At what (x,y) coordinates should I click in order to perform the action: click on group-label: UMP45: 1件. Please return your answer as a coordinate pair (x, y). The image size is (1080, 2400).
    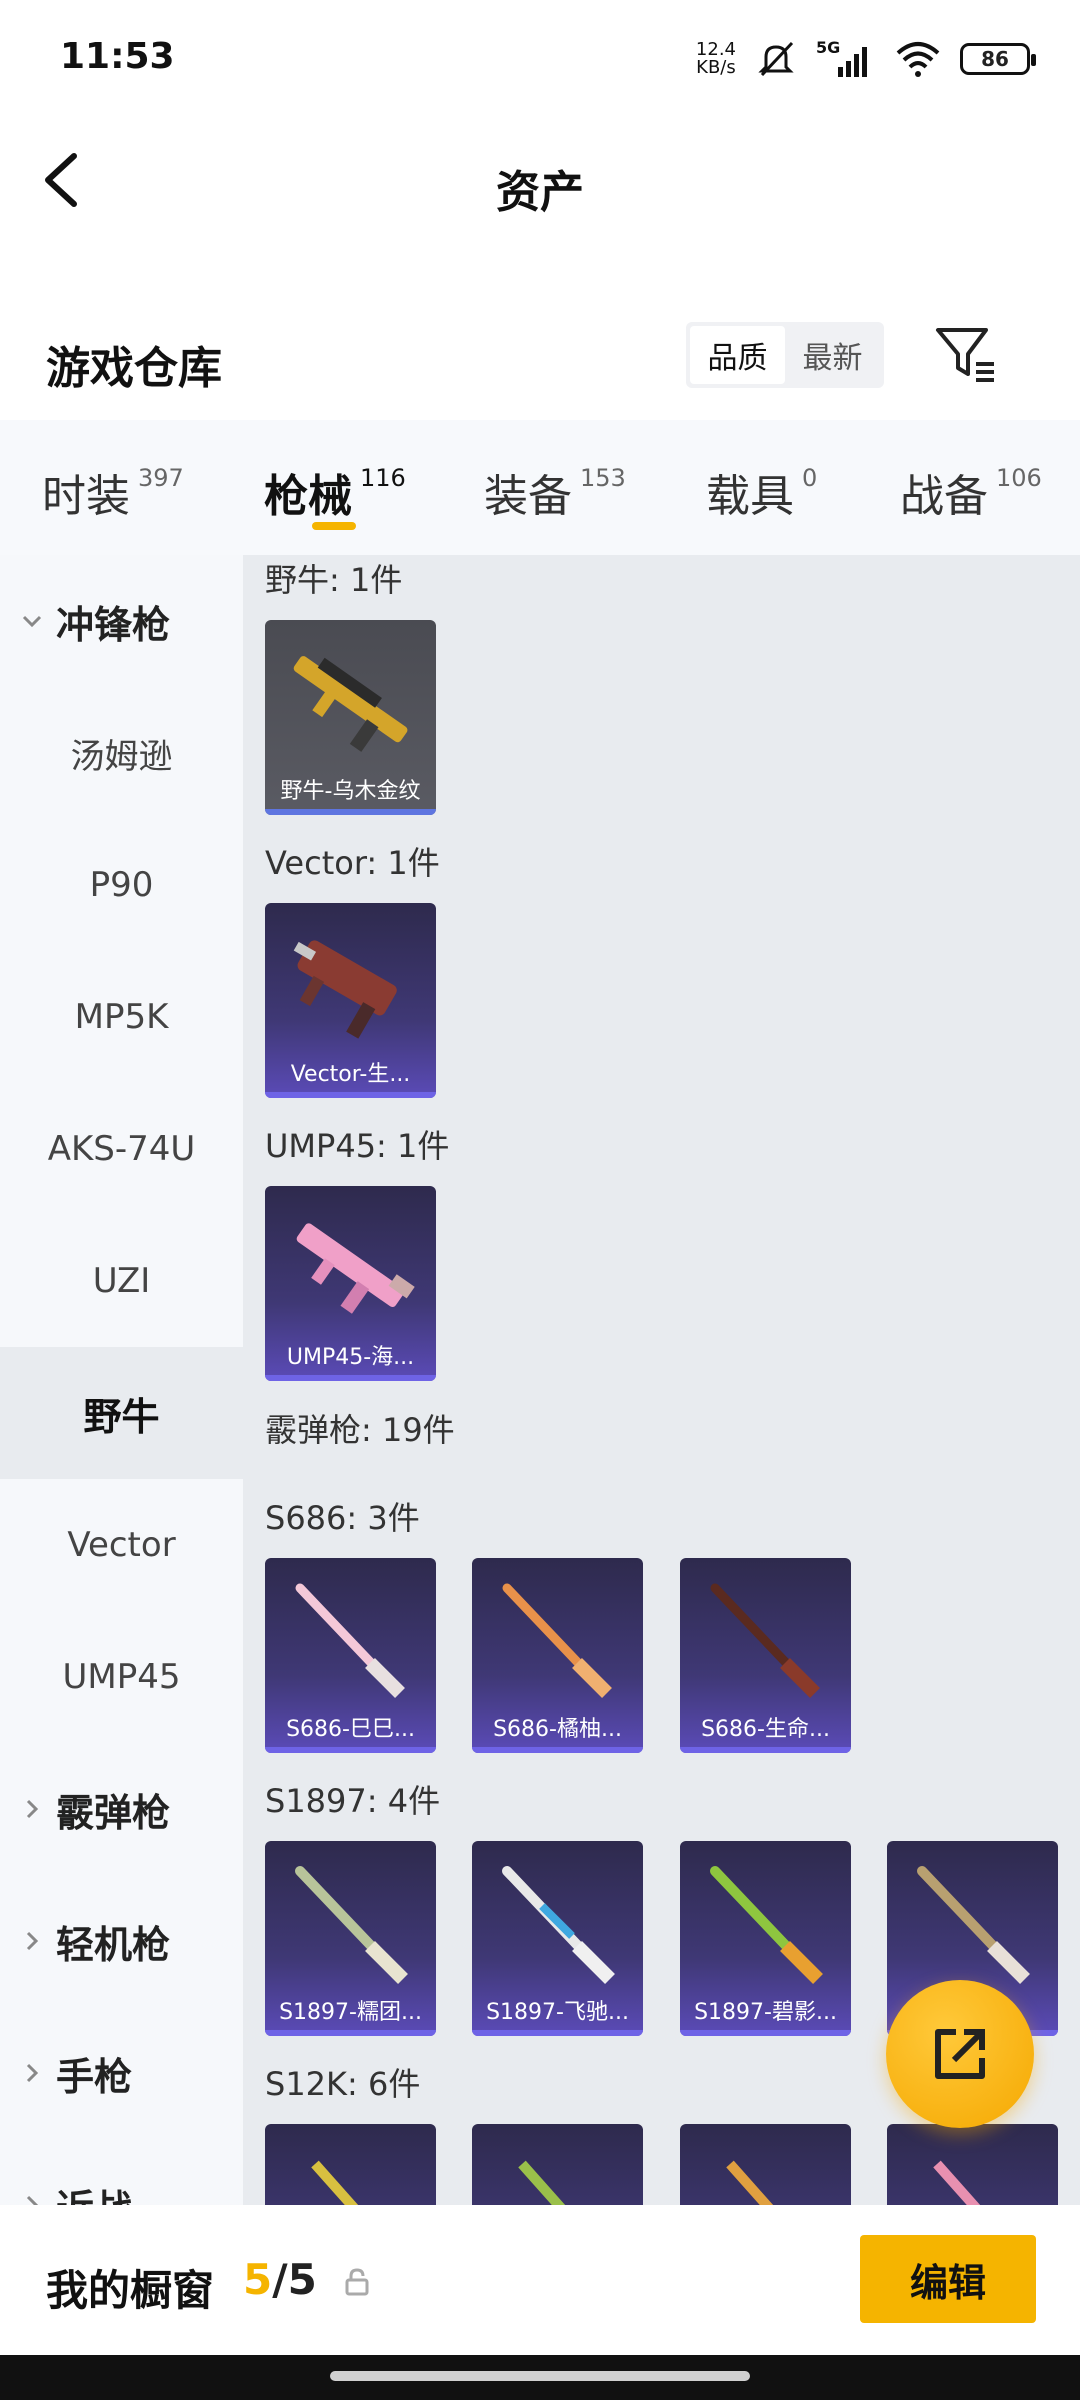
    Looking at the image, I should click on (357, 1146).